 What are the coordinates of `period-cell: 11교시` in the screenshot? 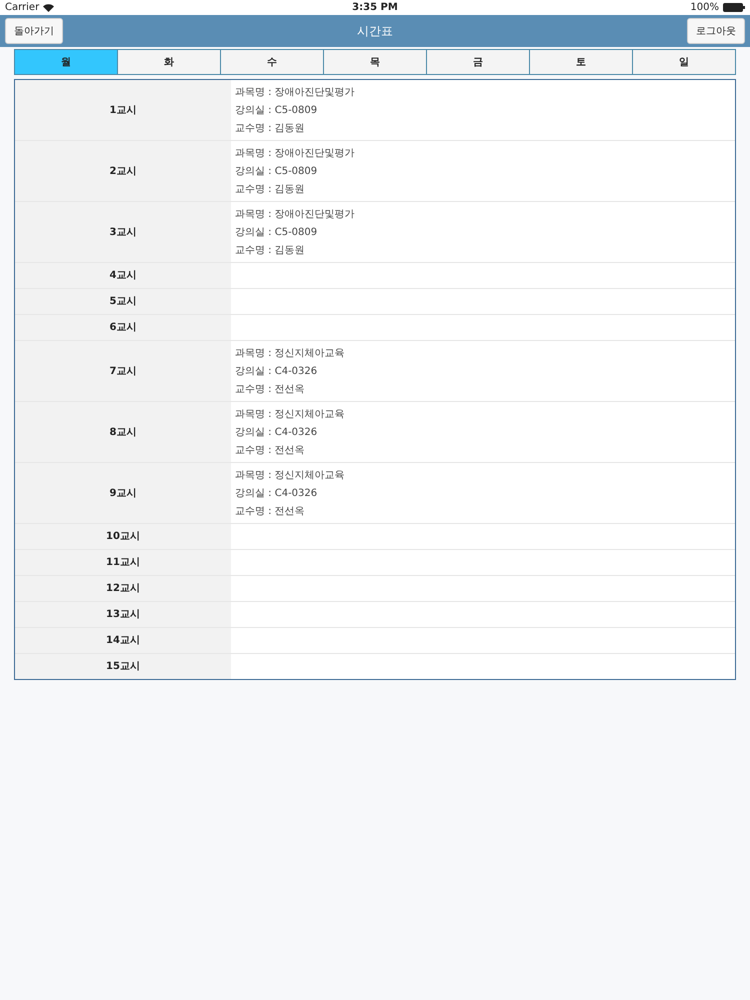 It's located at (123, 562).